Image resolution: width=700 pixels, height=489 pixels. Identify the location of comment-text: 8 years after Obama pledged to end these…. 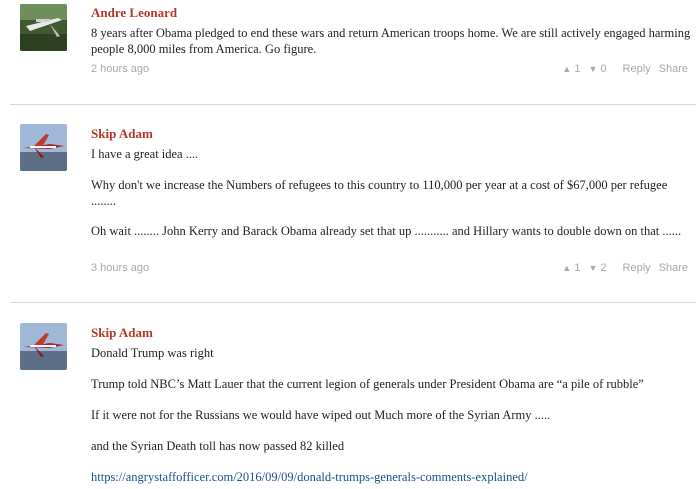
(391, 41).